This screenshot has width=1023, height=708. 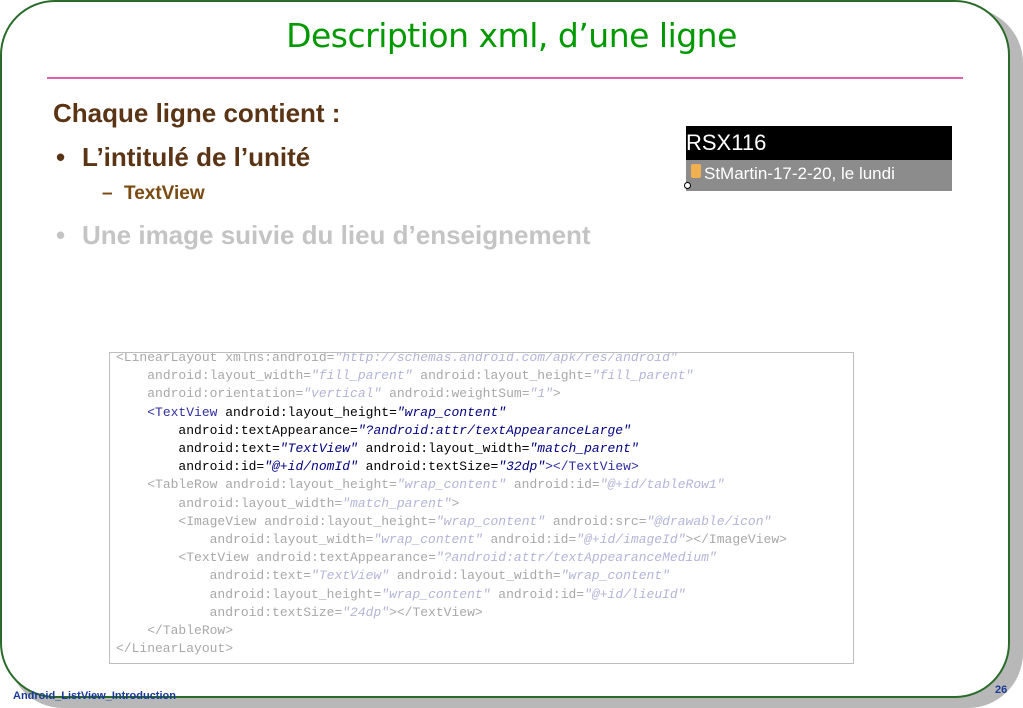 I want to click on bullet-item-1: • L’intitulé de l’unité, so click(x=183, y=157).